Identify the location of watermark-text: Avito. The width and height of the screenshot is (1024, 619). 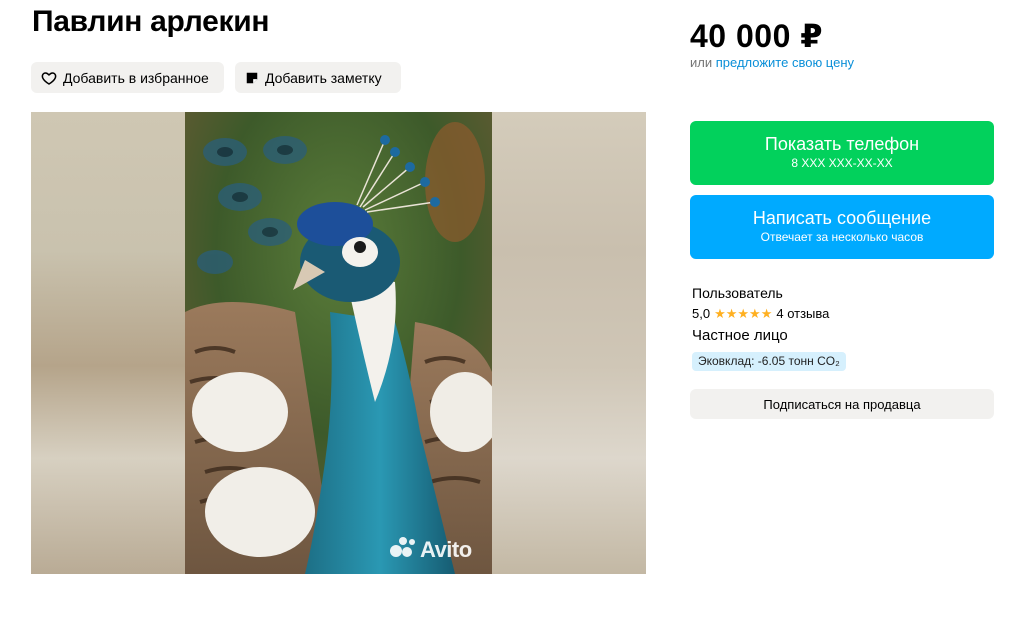
(446, 549).